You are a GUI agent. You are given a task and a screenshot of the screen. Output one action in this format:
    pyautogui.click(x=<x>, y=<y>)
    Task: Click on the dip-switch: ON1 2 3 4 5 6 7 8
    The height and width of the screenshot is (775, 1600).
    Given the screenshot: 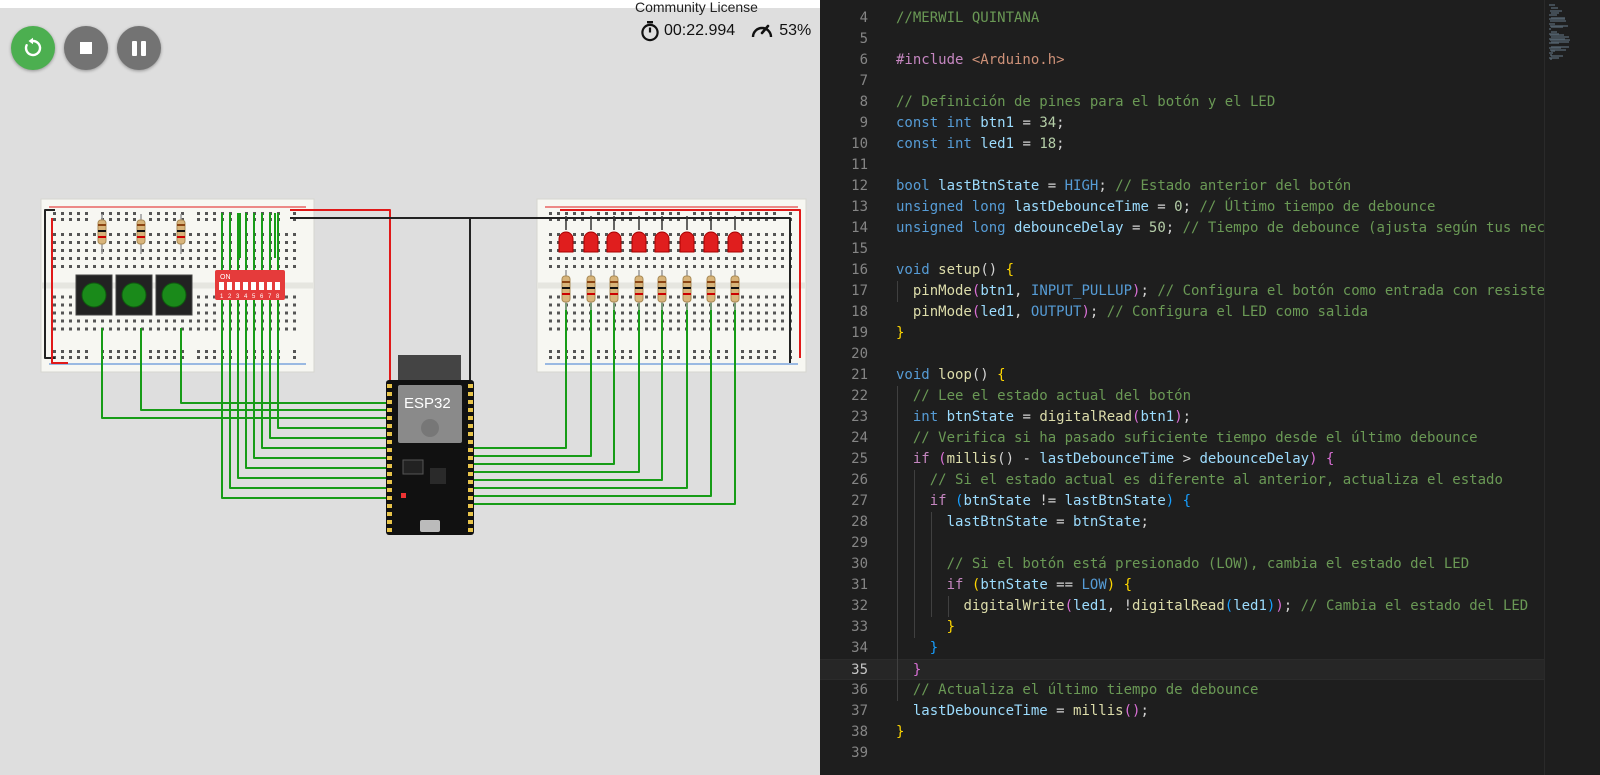 What is the action you would take?
    pyautogui.click(x=250, y=285)
    